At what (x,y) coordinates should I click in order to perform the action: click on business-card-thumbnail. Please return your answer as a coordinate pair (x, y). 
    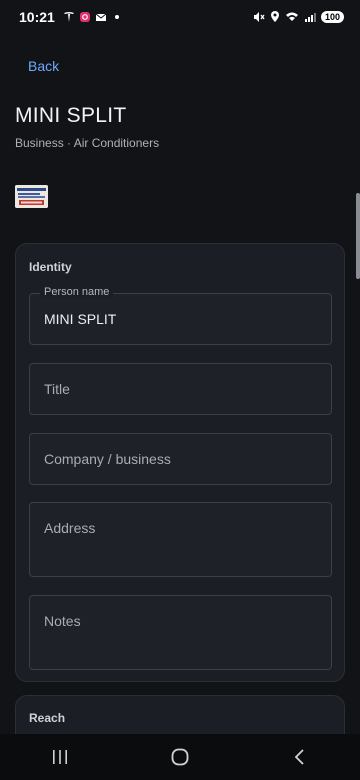
    Looking at the image, I should click on (31, 196).